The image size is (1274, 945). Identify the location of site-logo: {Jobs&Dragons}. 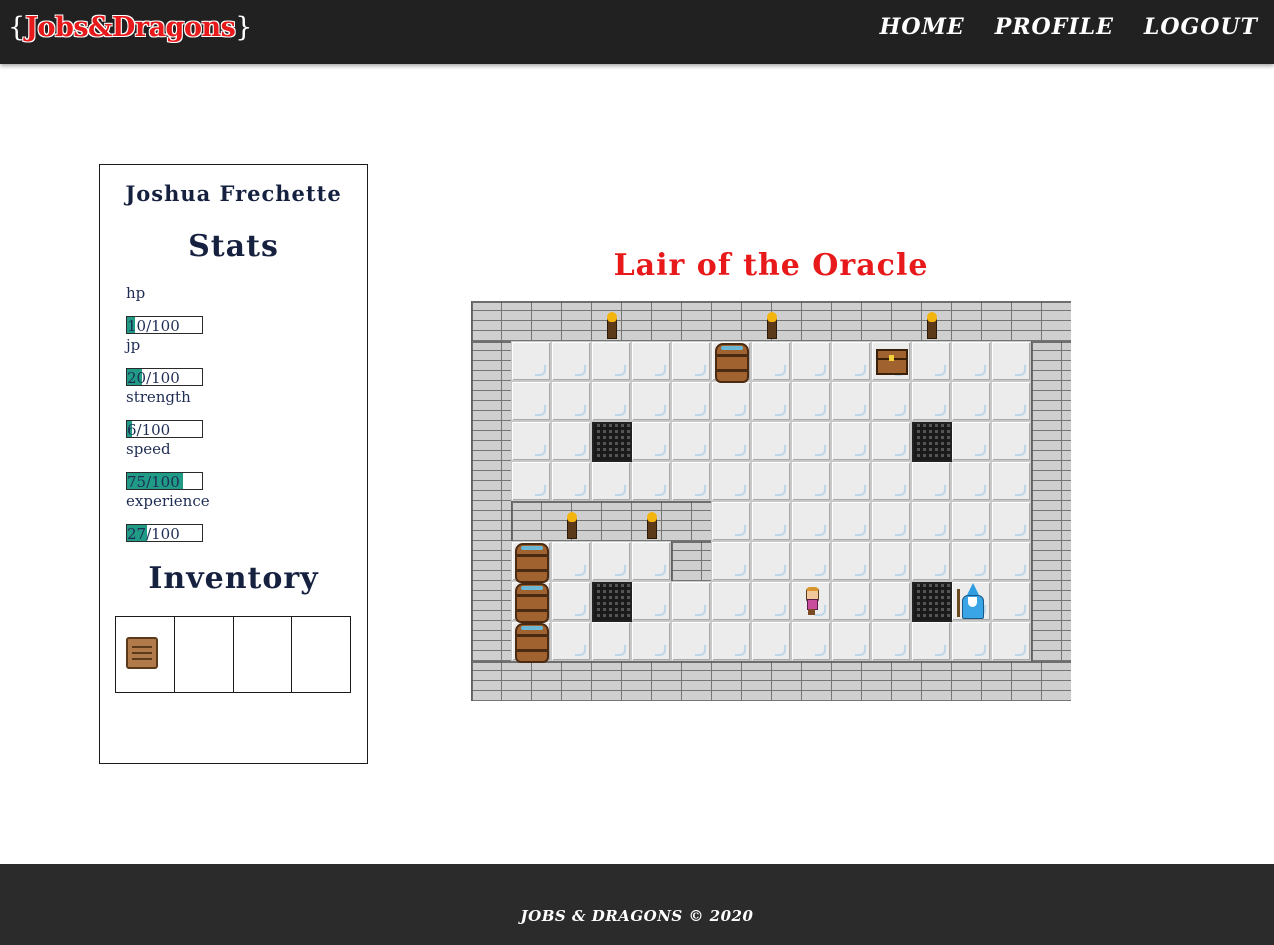
(130, 28).